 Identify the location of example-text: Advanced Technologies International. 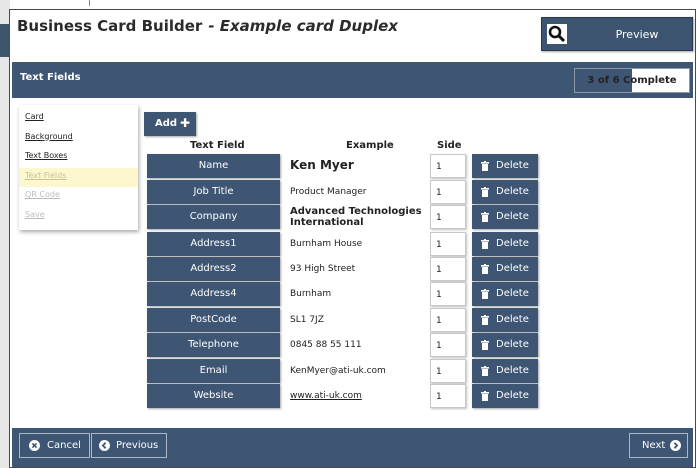
(356, 217).